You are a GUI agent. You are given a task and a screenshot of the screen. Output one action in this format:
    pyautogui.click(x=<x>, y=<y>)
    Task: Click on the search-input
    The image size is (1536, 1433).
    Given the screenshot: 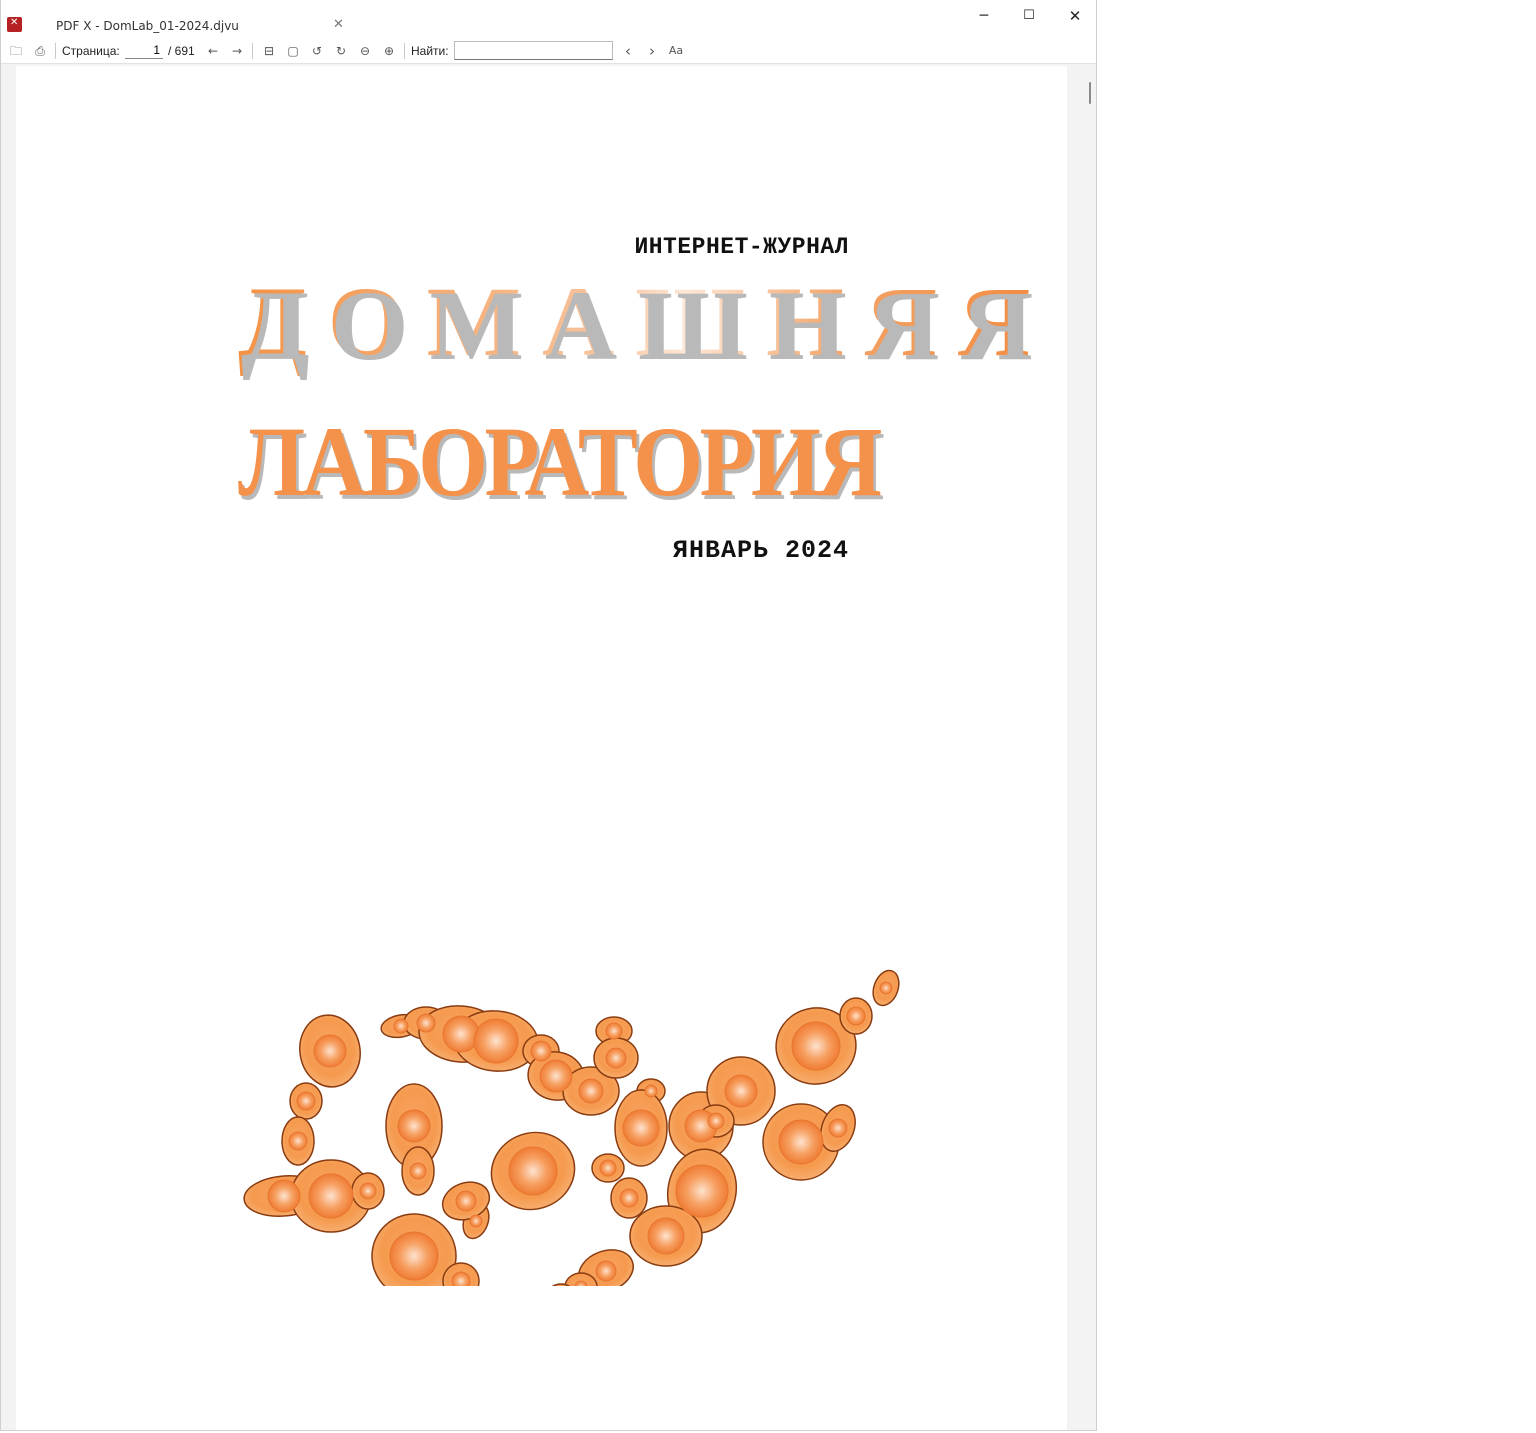 What is the action you would take?
    pyautogui.click(x=533, y=50)
    